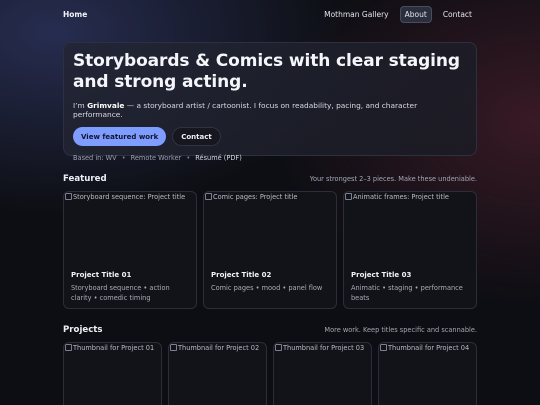 Image resolution: width=540 pixels, height=405 pixels. Describe the element at coordinates (267, 288) in the screenshot. I see `featured-card-desc: Comic pages • mood • panel flow` at that location.